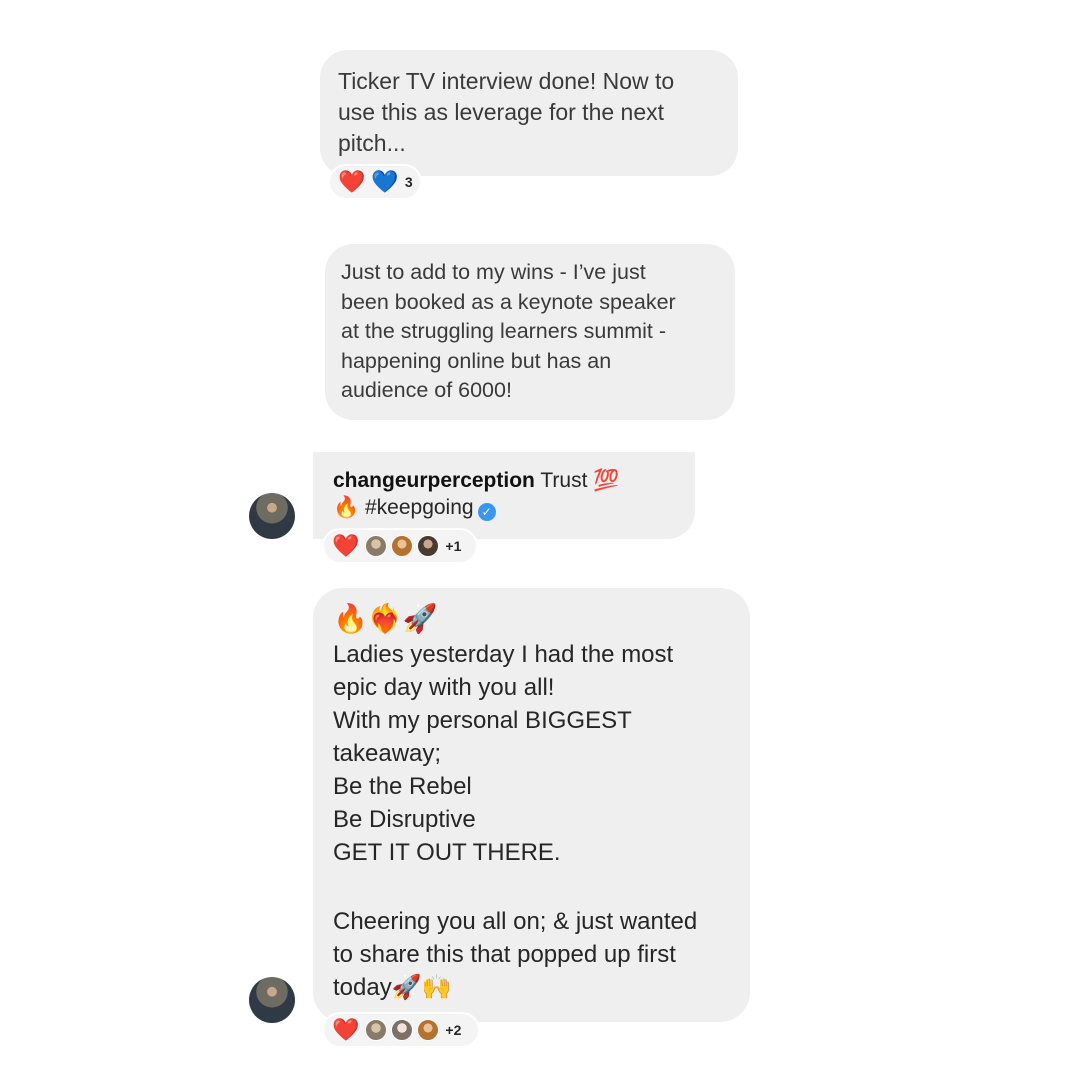  Describe the element at coordinates (482, 720) in the screenshot. I see `message-line: With my personal BIGGEST` at that location.